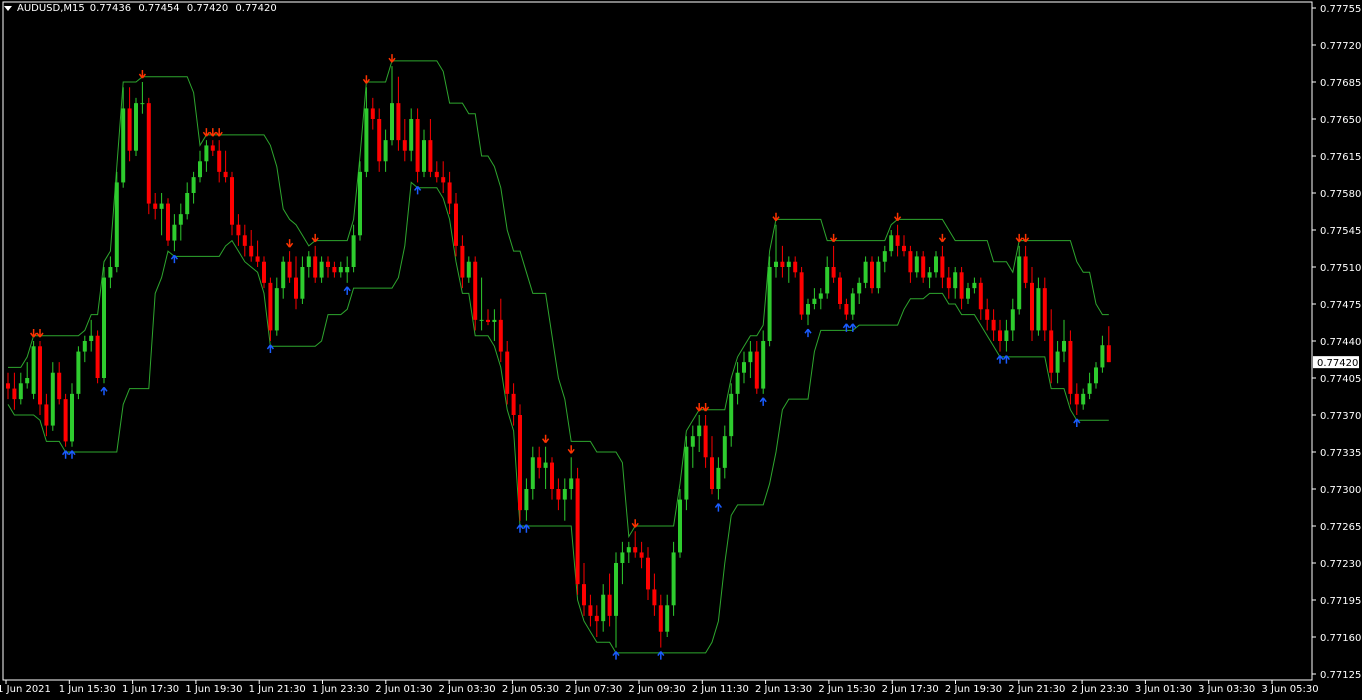 Image resolution: width=1362 pixels, height=700 pixels. What do you see at coordinates (1337, 363) in the screenshot?
I see `current-price-label: 0.77420` at bounding box center [1337, 363].